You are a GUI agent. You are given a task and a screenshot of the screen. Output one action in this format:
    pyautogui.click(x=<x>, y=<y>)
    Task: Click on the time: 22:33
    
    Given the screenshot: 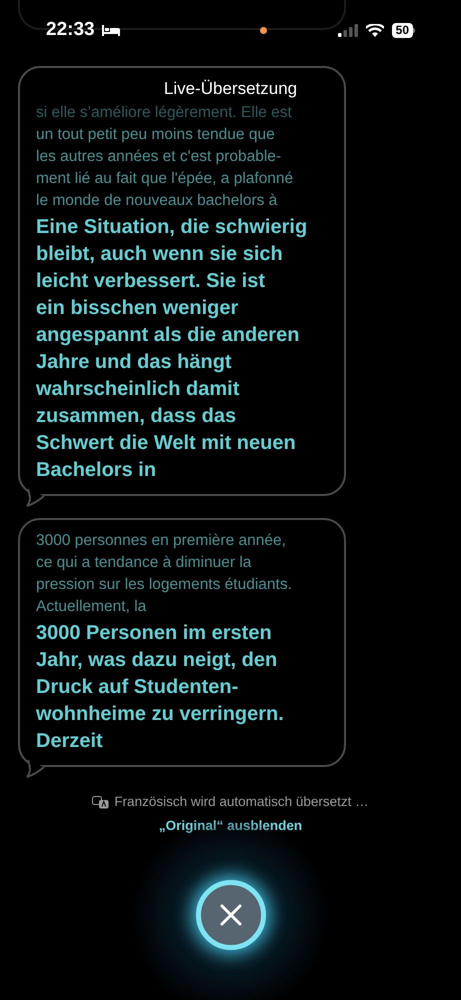 What is the action you would take?
    pyautogui.click(x=70, y=30)
    